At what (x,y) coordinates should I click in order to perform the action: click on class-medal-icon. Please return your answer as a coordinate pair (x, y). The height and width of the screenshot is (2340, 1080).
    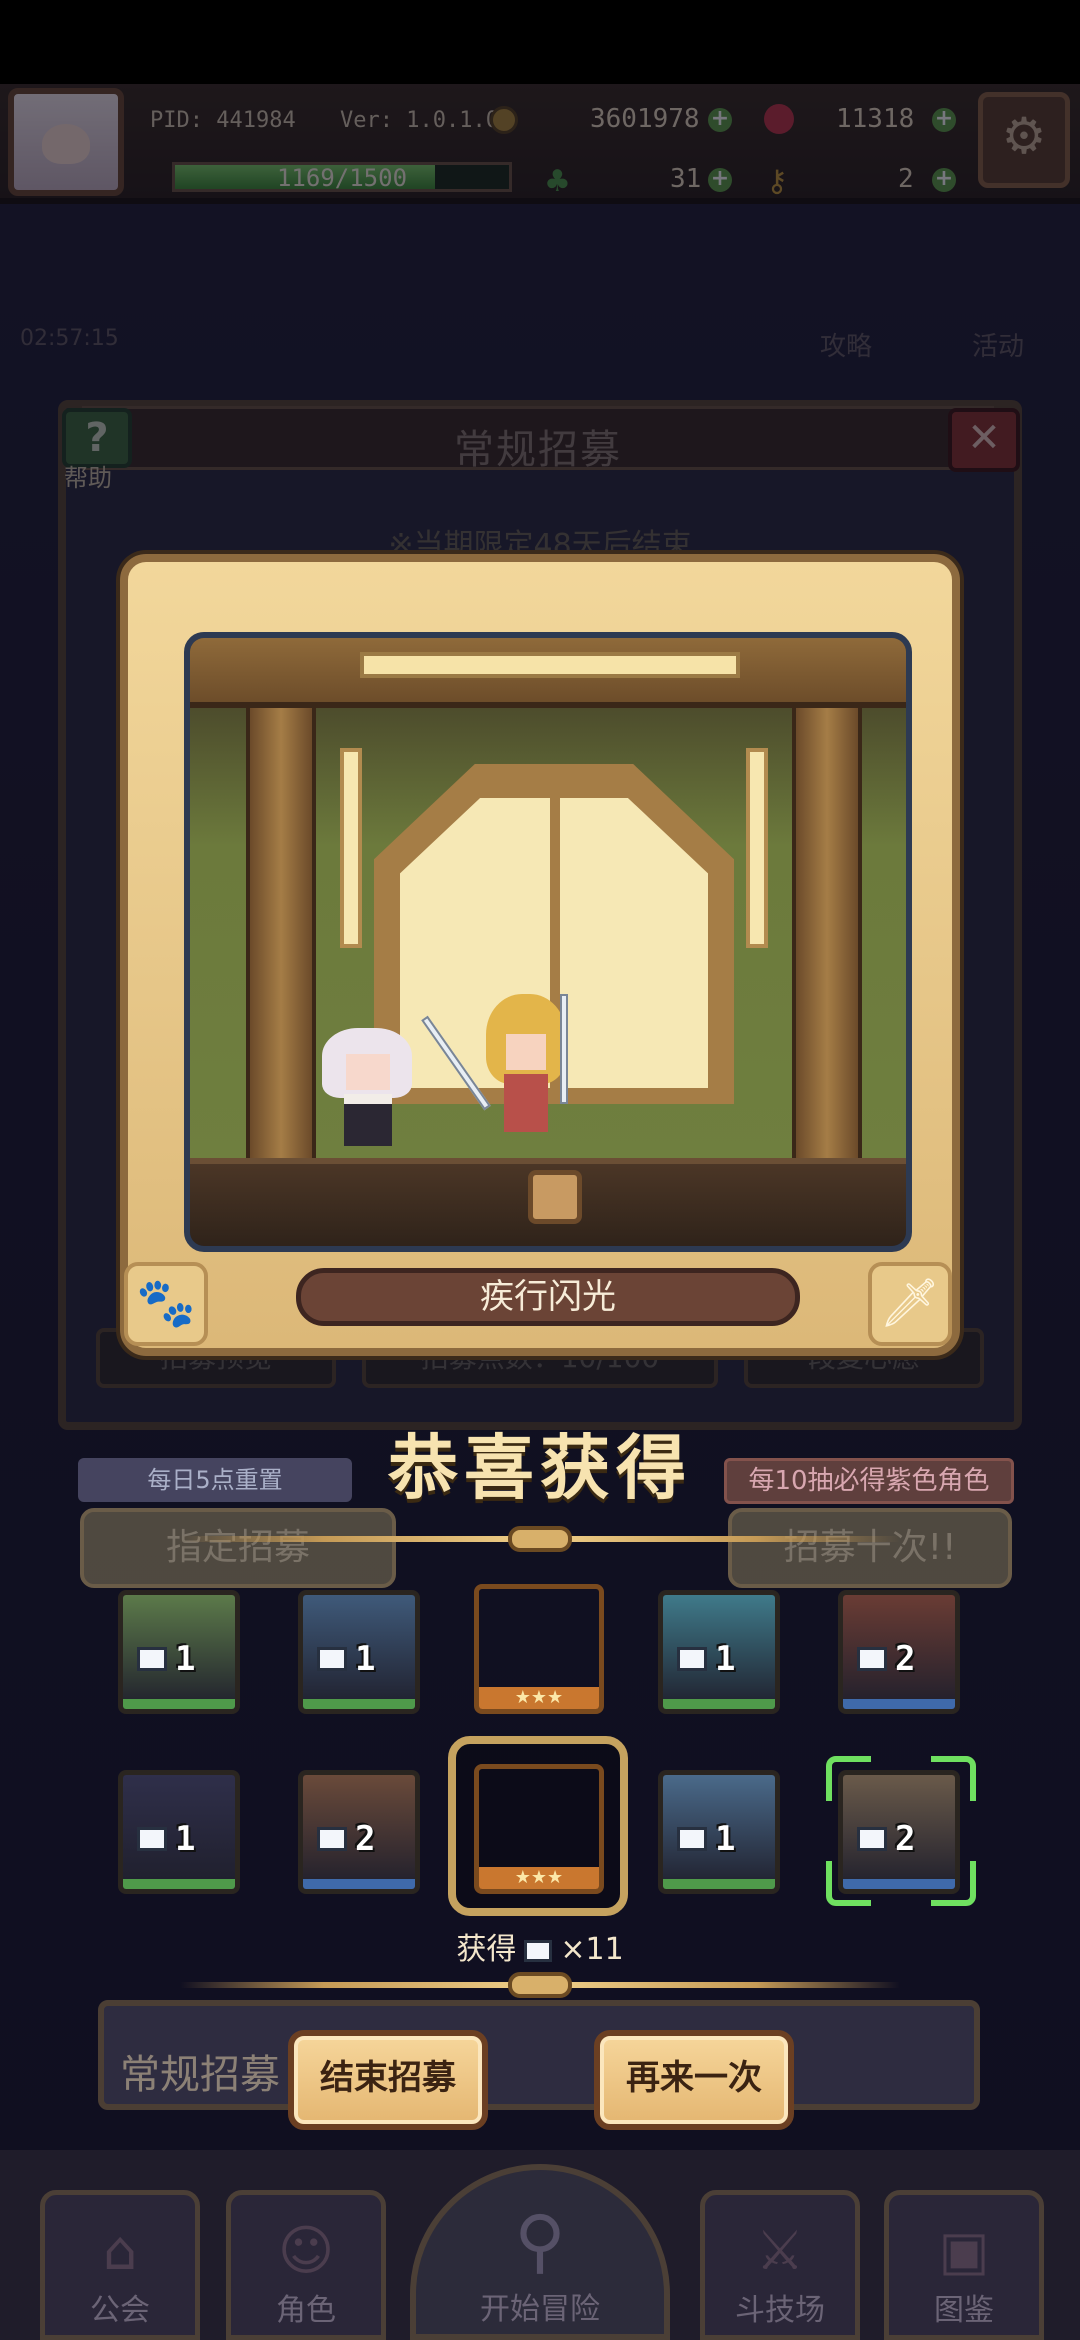
    Looking at the image, I should click on (555, 1197).